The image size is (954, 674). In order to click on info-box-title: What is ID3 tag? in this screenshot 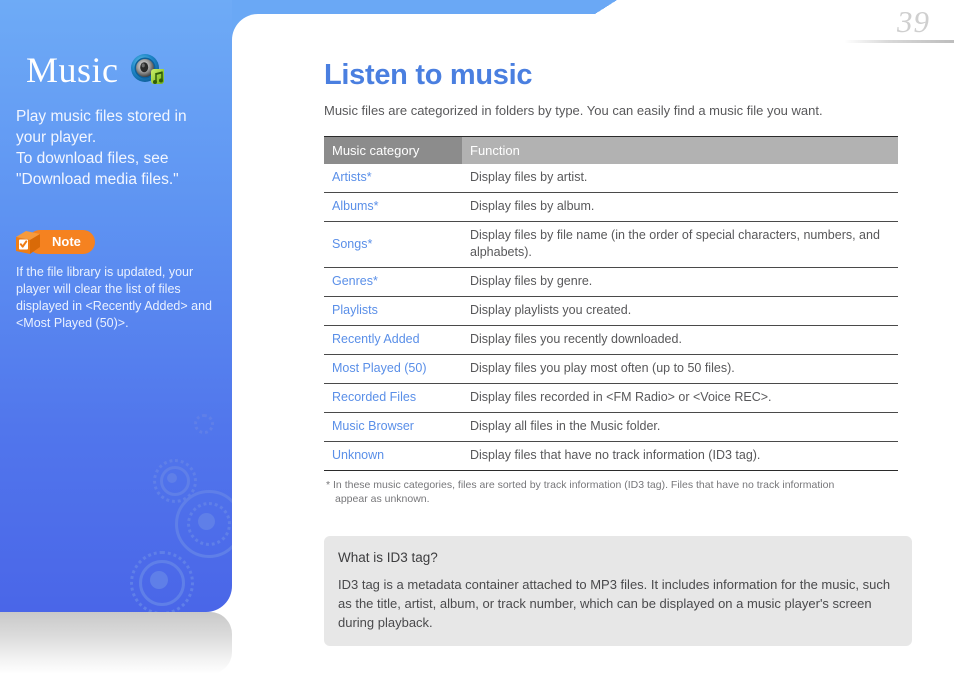, I will do `click(388, 557)`.